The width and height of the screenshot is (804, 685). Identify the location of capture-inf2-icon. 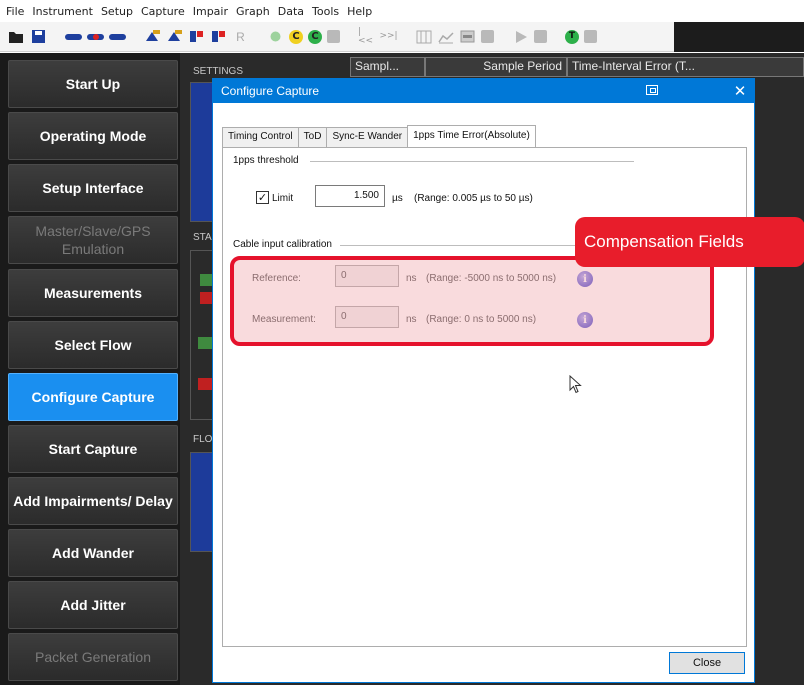
(174, 36).